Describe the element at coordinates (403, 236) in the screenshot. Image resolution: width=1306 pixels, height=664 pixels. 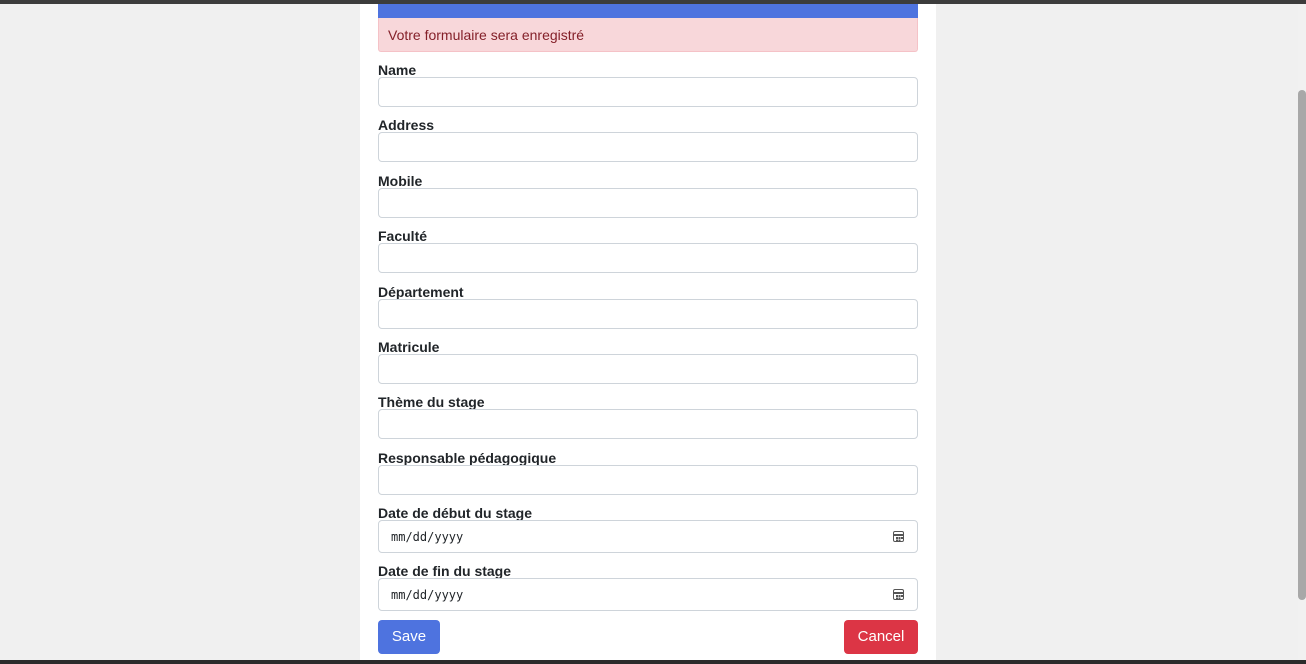
I see `faculte-label: Faculté` at that location.